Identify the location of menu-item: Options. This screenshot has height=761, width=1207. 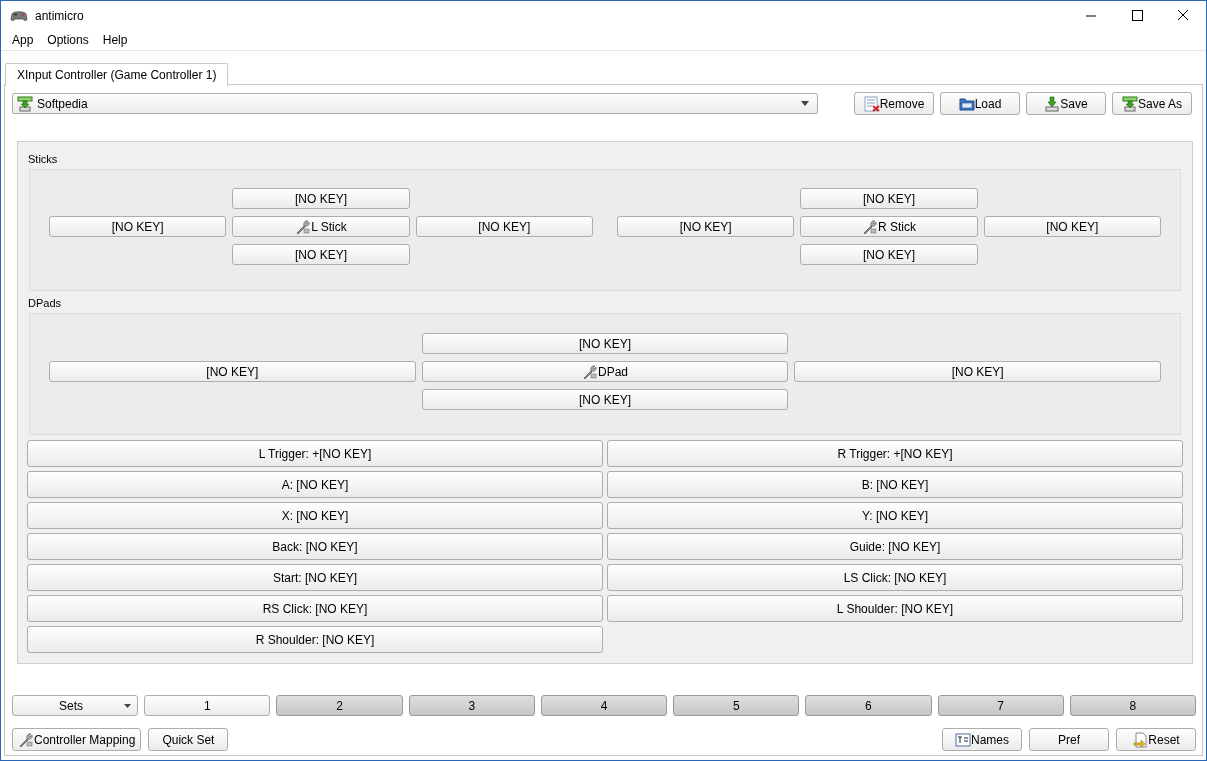
(68, 40).